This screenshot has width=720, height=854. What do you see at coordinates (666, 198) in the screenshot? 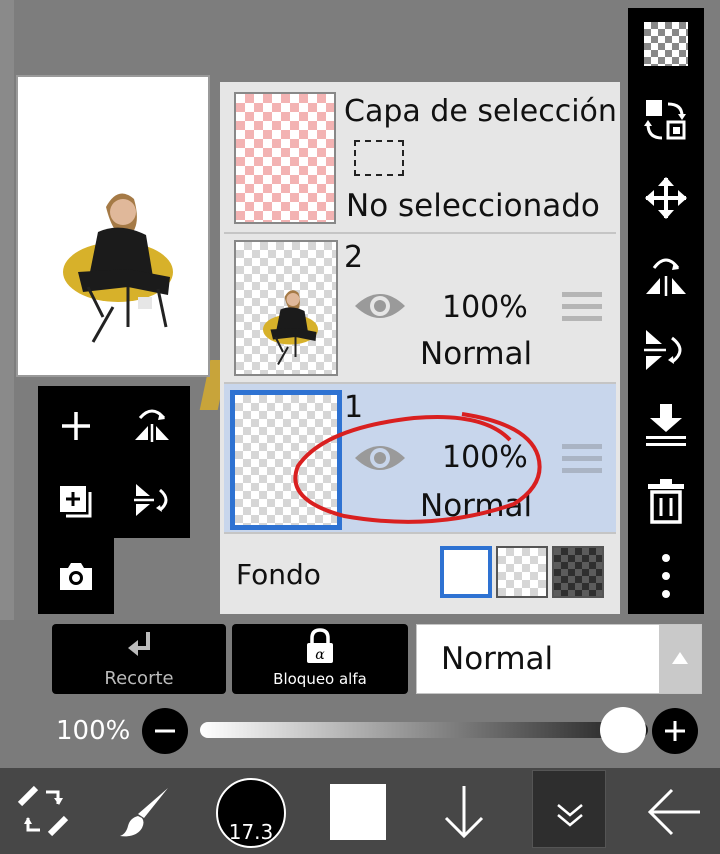
I see `move-icon` at bounding box center [666, 198].